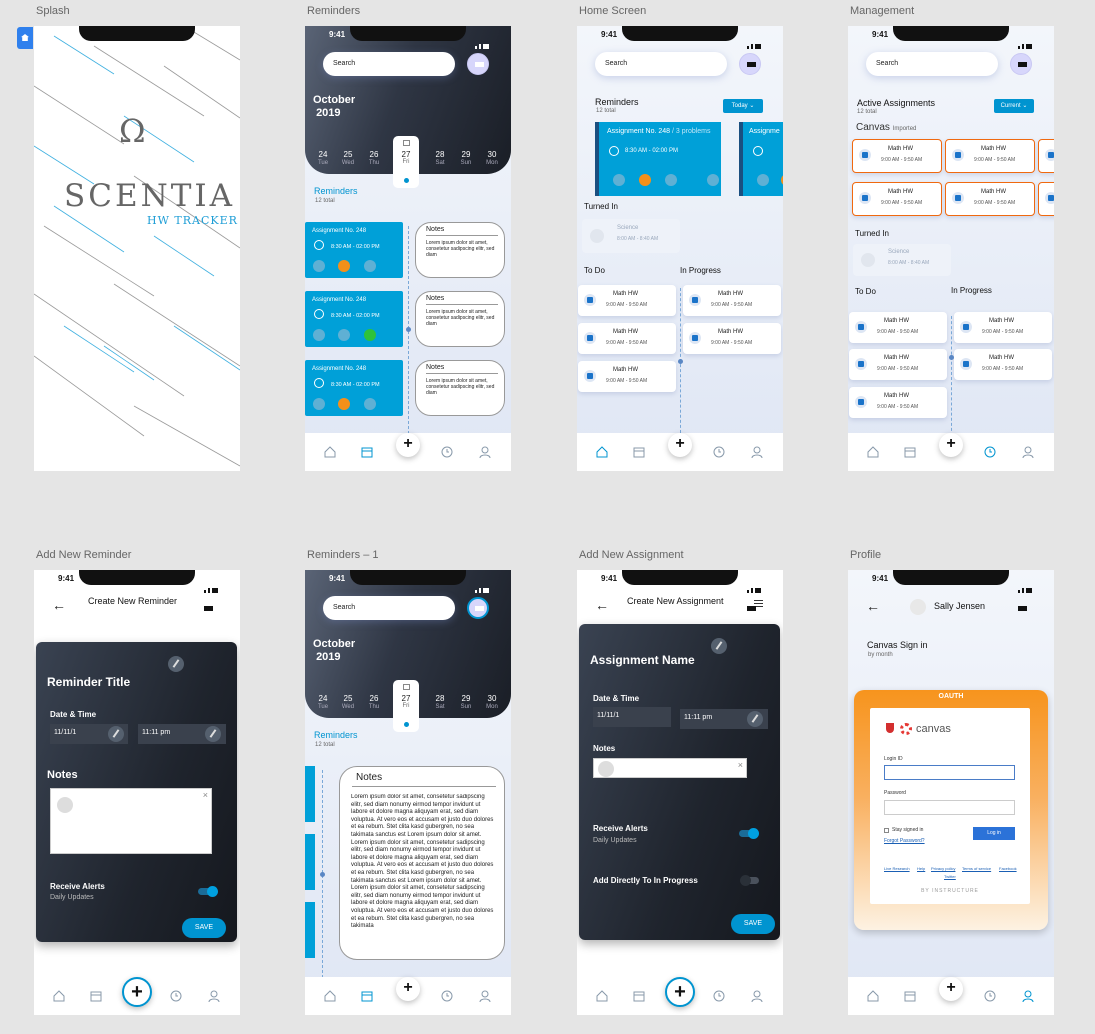 The width and height of the screenshot is (1095, 1034). I want to click on footer-link: Privacy policy, so click(943, 868).